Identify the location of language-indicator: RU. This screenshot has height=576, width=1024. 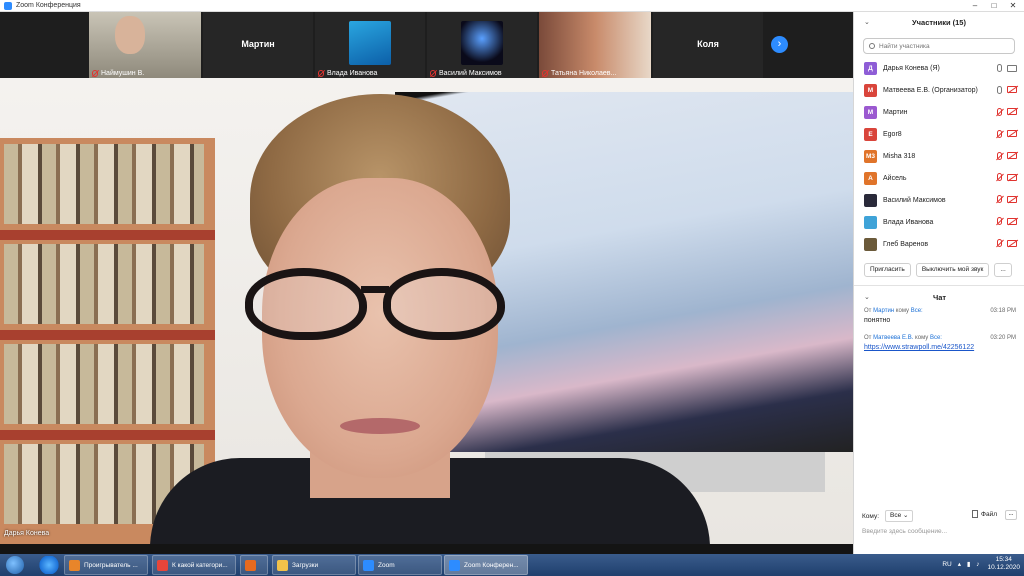
(946, 564).